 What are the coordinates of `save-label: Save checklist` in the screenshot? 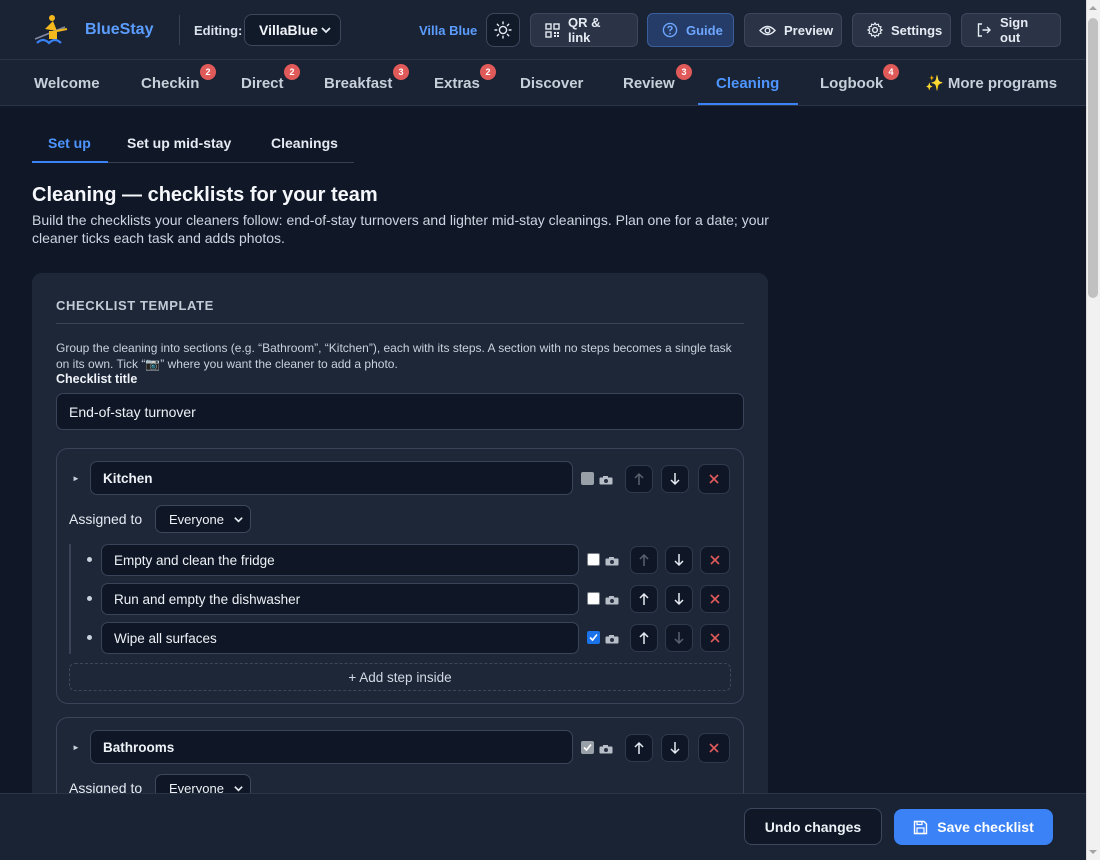 It's located at (985, 827).